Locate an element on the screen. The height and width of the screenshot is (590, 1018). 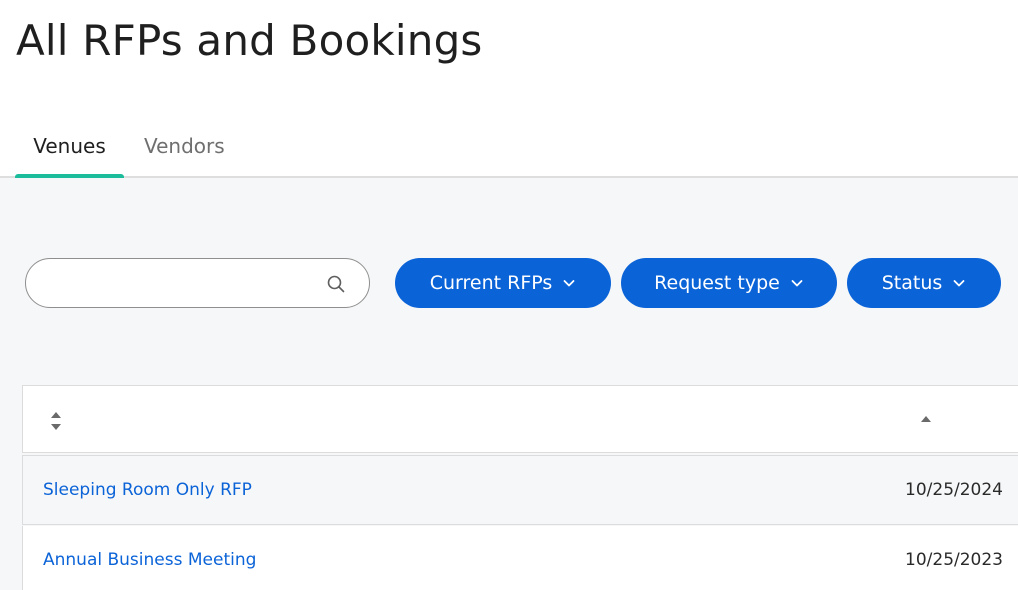
table-row: Sleeping Room Only RFP 10/25/2024 is located at coordinates (520, 490).